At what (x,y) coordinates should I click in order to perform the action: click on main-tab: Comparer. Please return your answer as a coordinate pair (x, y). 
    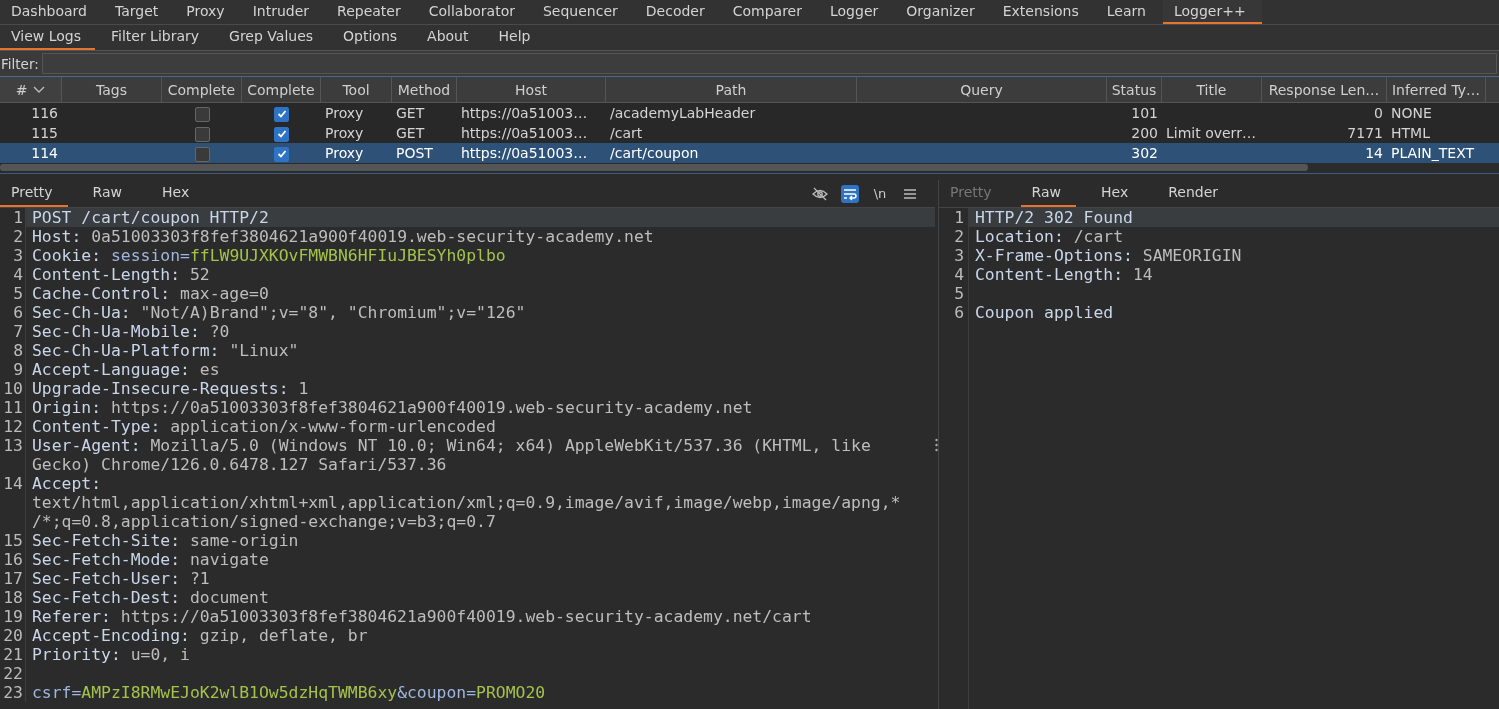
    Looking at the image, I should click on (769, 12).